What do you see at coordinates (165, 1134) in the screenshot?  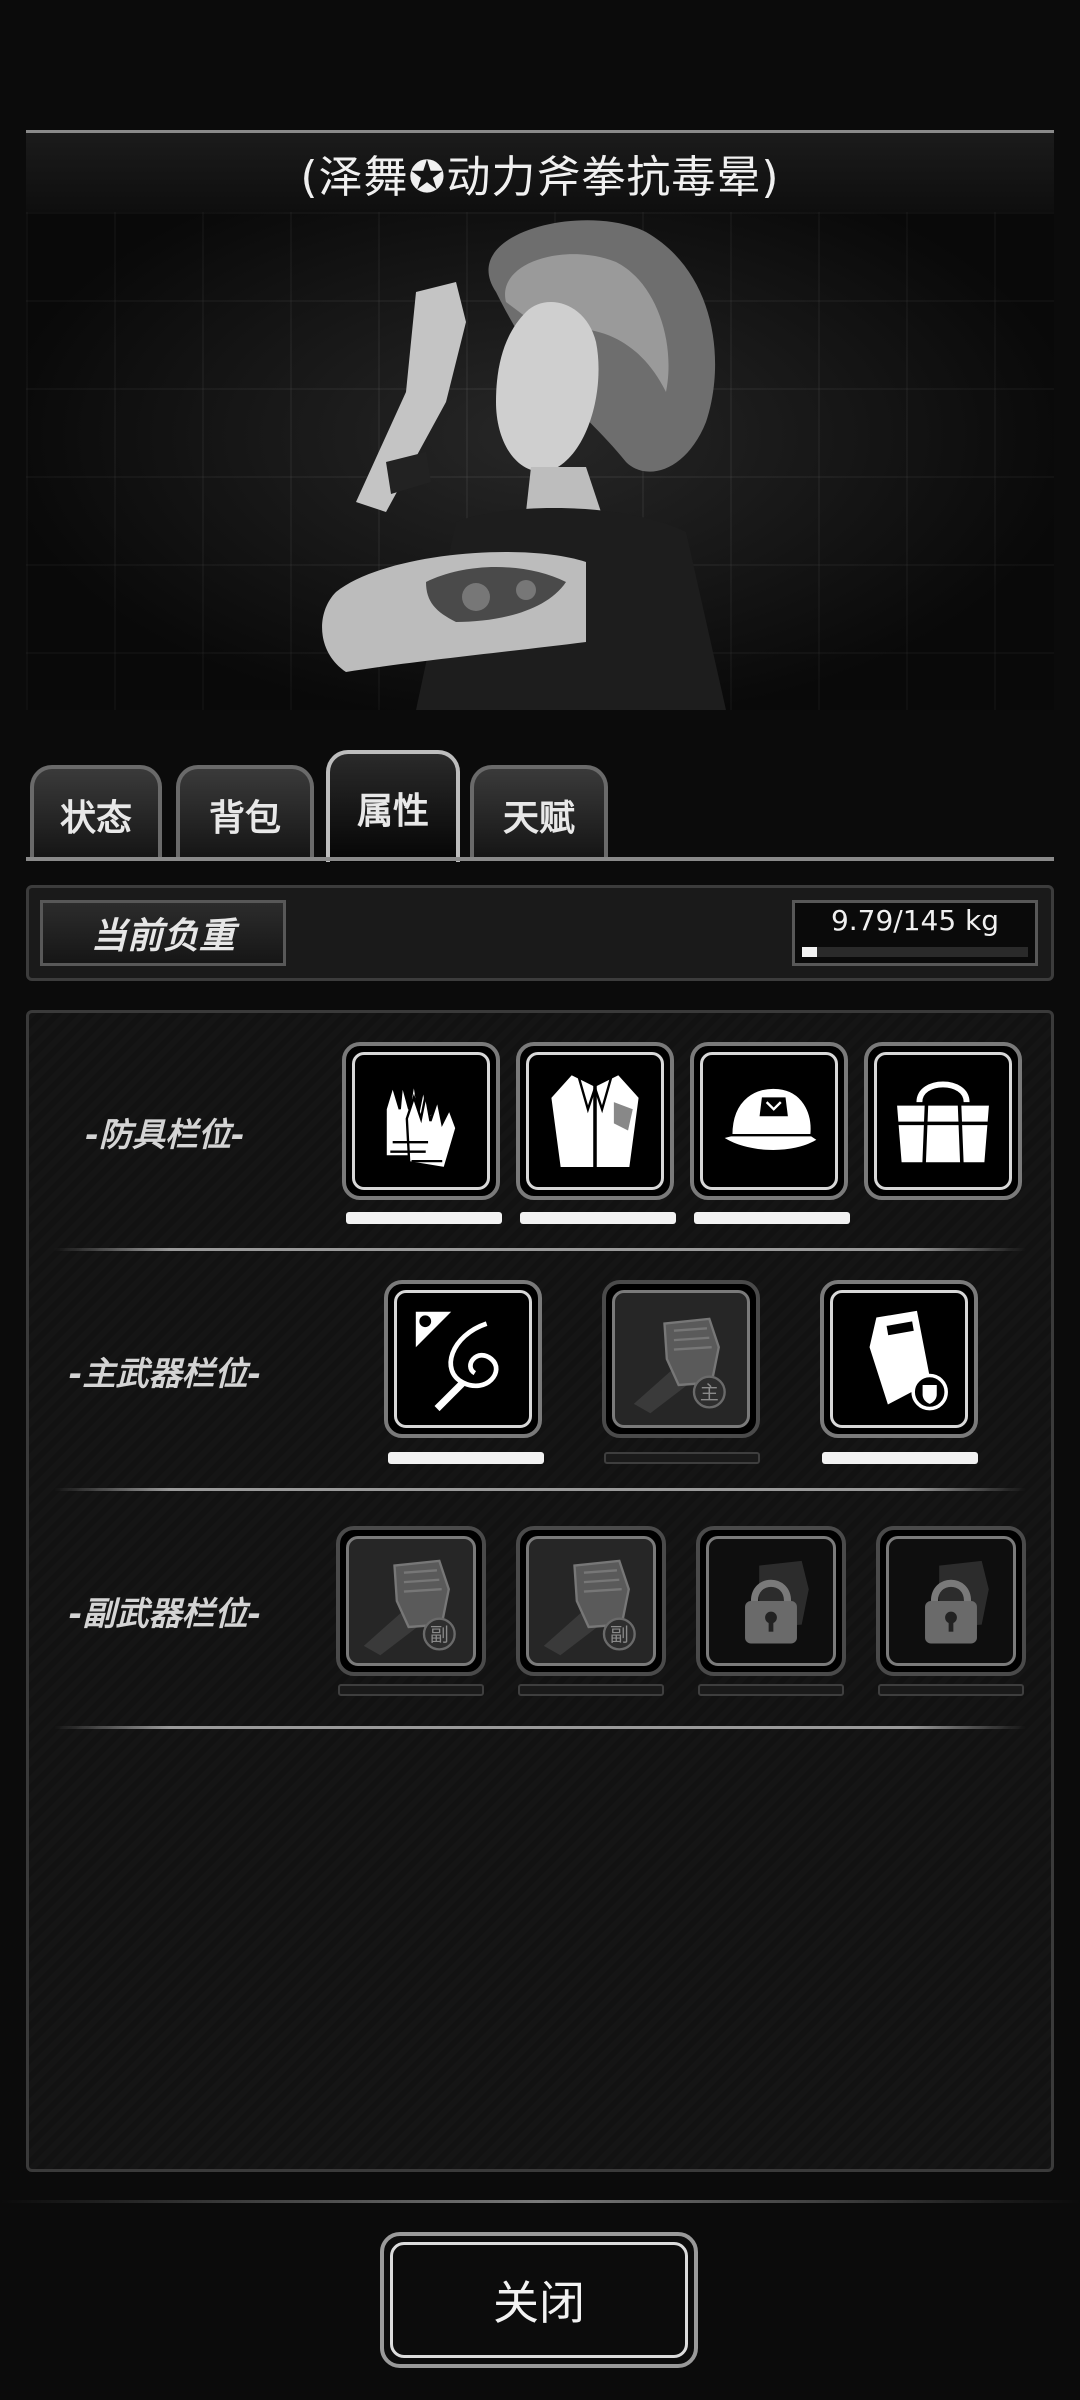 I see `armor-section-label: -防具栏位-` at bounding box center [165, 1134].